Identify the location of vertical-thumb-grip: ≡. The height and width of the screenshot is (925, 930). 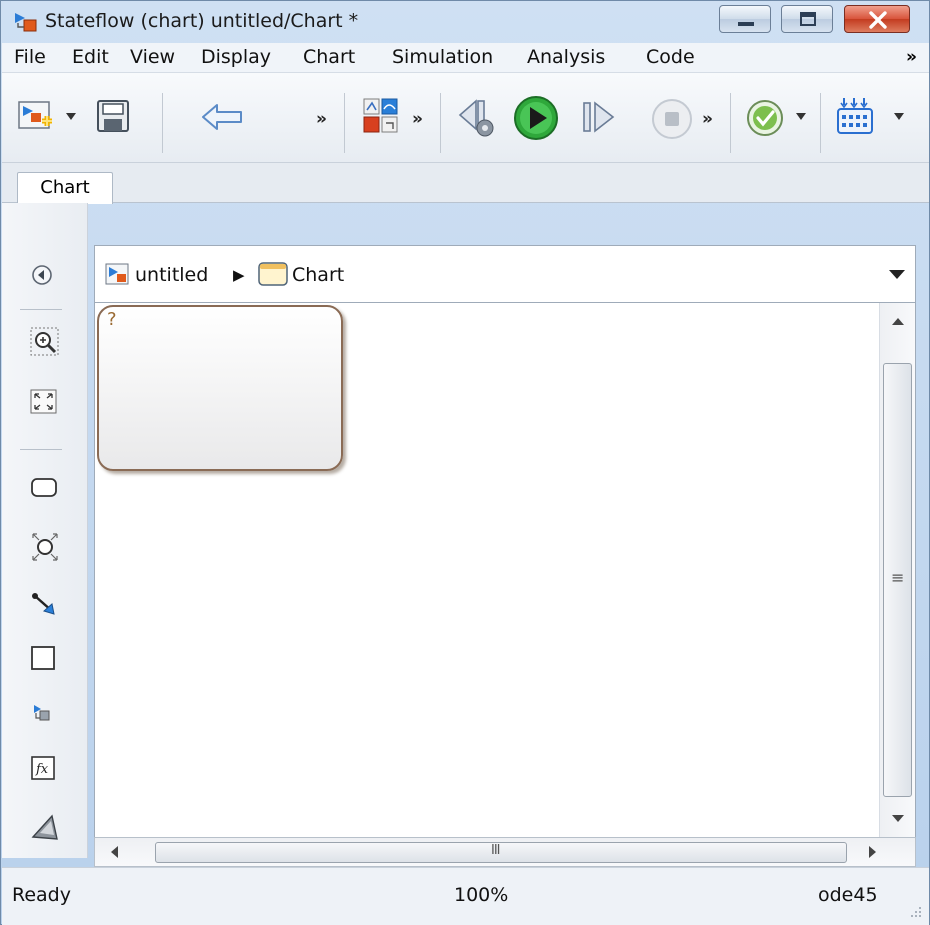
(898, 577).